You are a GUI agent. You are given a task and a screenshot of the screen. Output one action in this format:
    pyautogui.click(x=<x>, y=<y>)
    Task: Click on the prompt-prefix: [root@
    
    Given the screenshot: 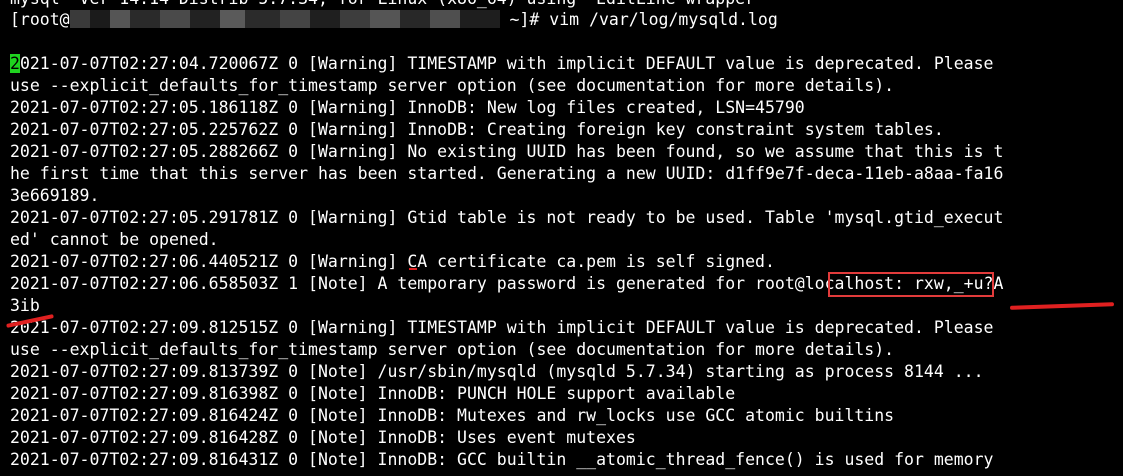 What is the action you would take?
    pyautogui.click(x=40, y=19)
    